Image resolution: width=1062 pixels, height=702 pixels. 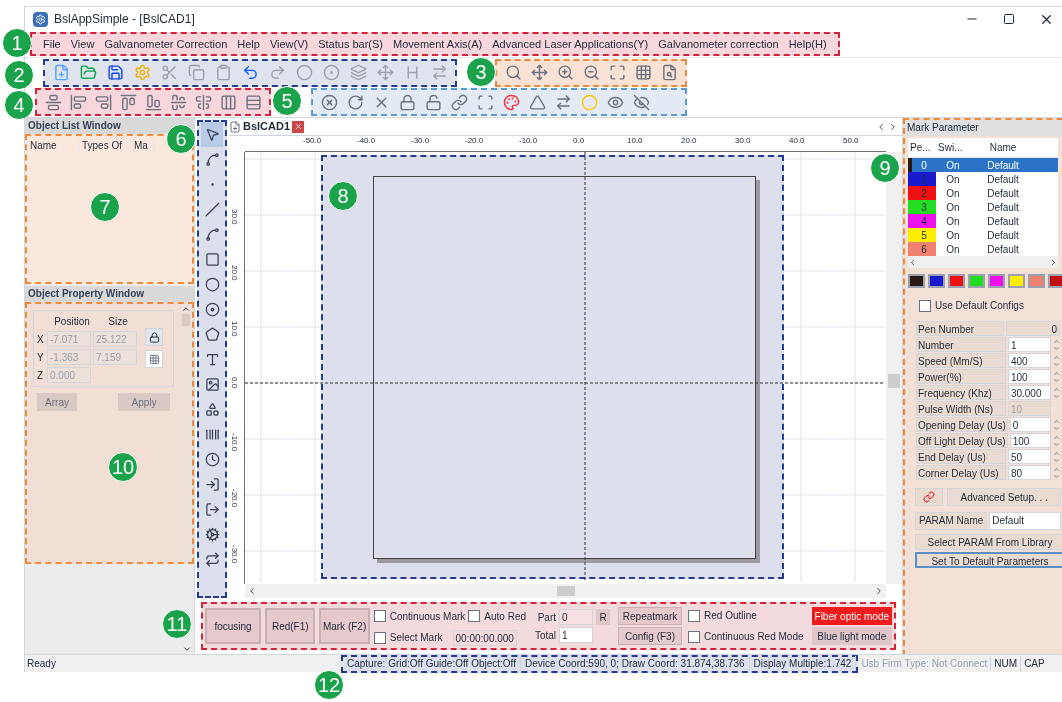 I want to click on mode-button: Blue light mode, so click(x=851, y=636).